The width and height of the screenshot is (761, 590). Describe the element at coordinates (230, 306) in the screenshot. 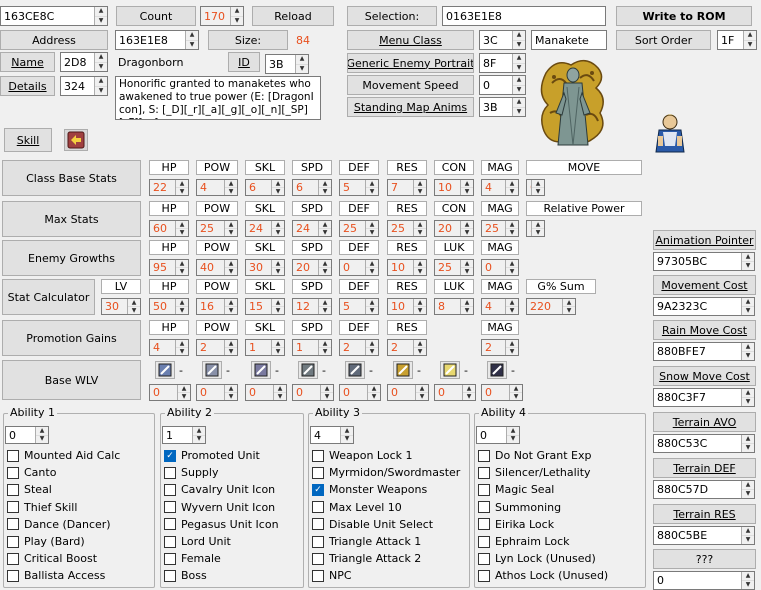

I see `calc-value-1-spinner: ▲ ▼` at that location.